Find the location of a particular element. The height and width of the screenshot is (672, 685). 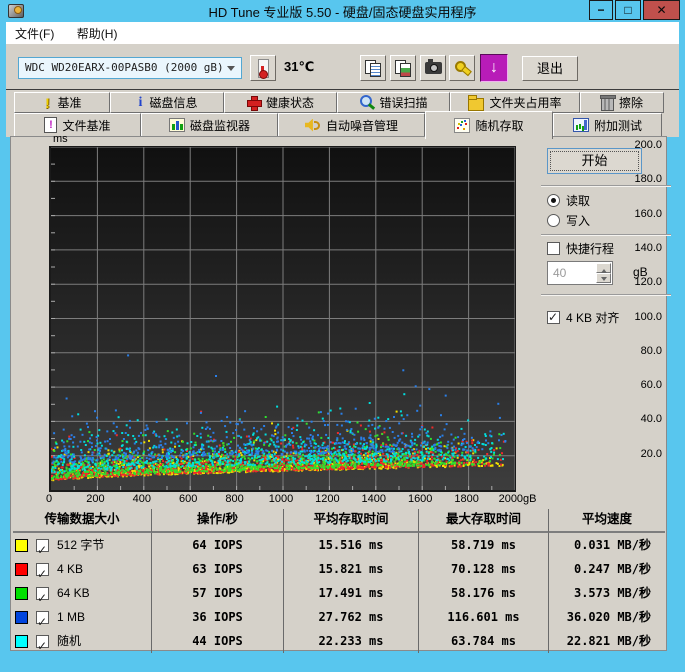

y-tick-label: 40.0 is located at coordinates (651, 419).